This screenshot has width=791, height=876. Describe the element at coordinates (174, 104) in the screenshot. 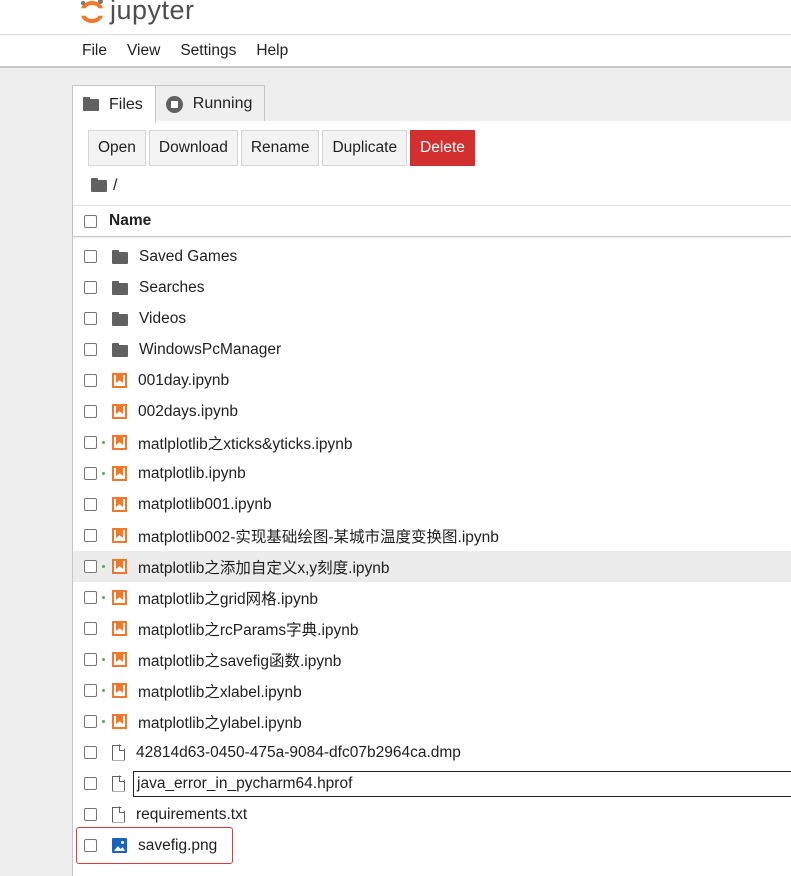

I see `running-icon` at that location.